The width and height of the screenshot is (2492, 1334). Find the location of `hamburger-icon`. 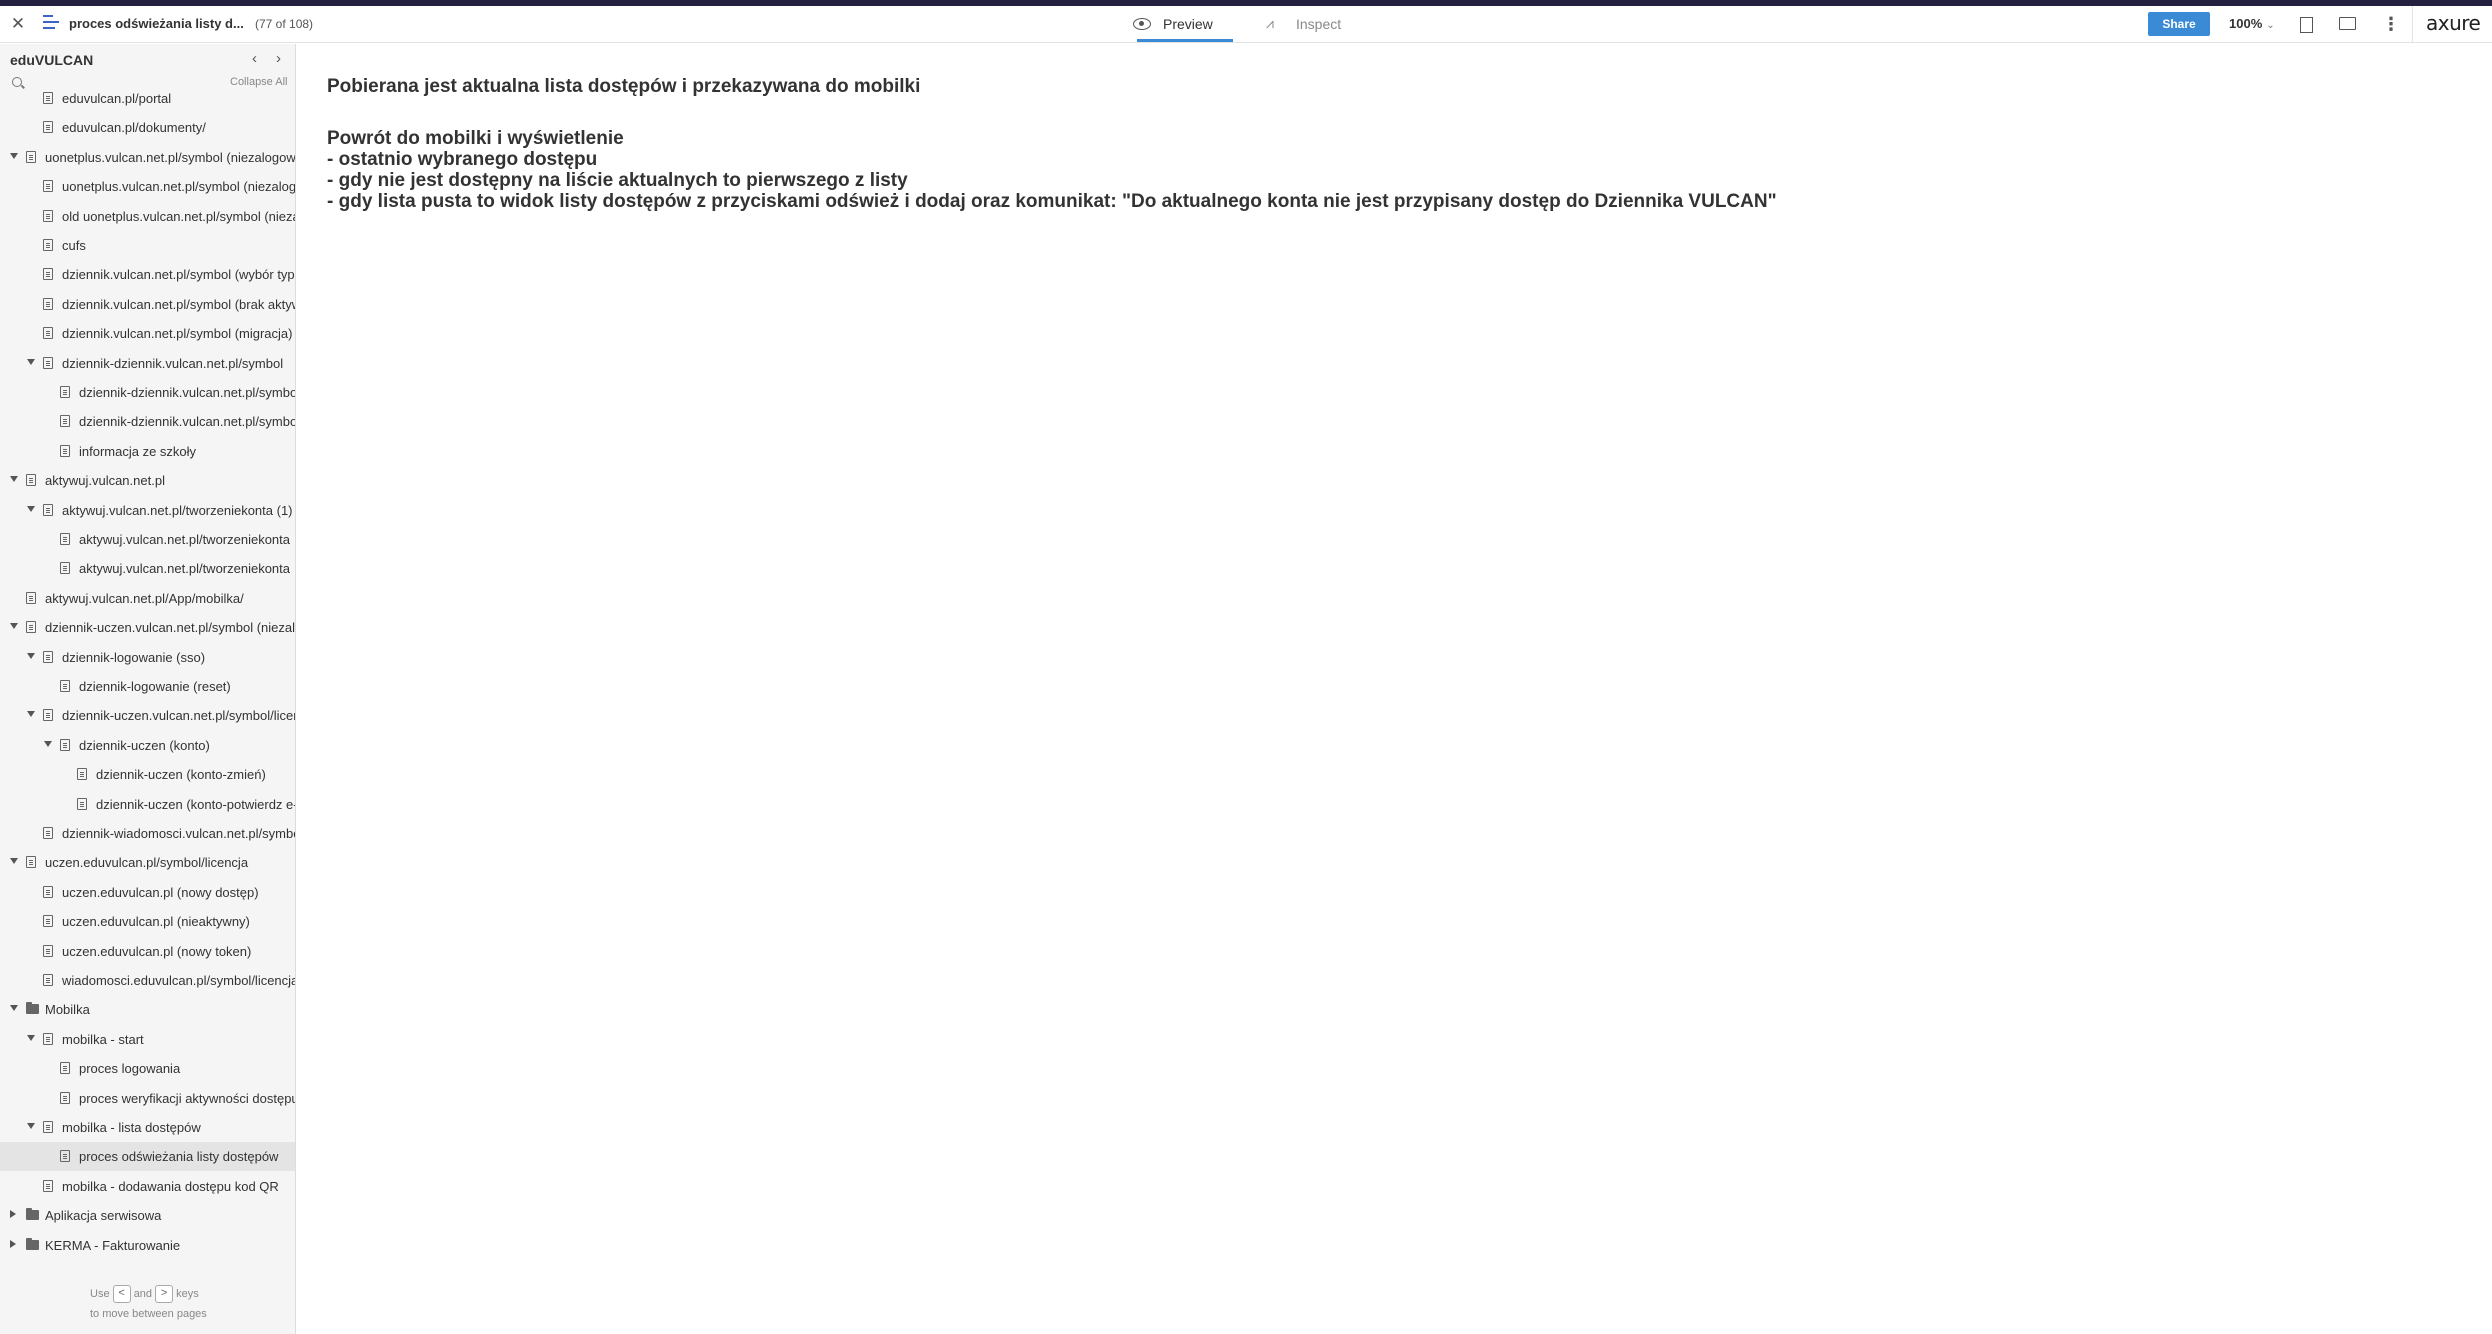

hamburger-icon is located at coordinates (52, 24).